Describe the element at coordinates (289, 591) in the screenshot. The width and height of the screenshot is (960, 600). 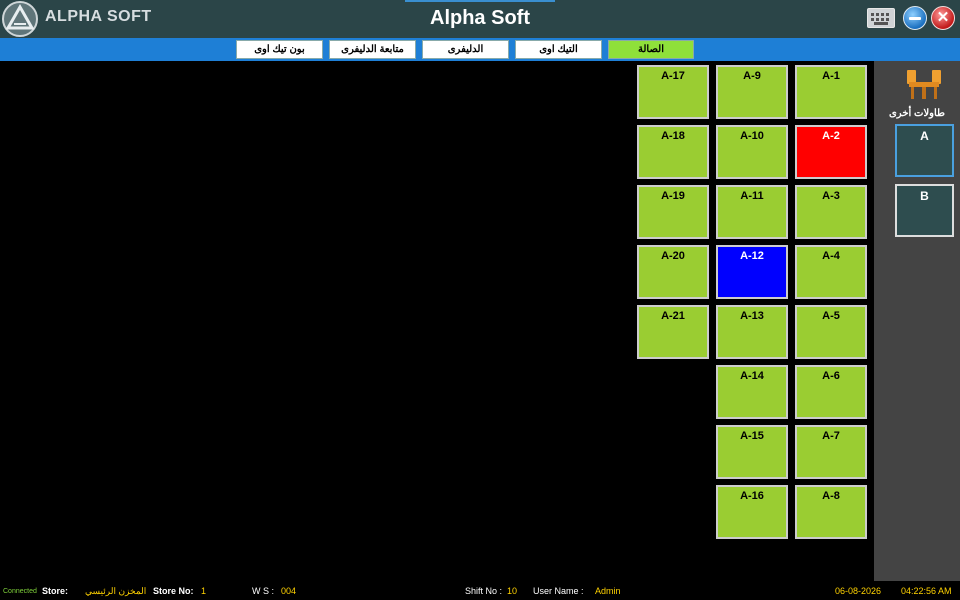
I see `ws-value: 004` at that location.